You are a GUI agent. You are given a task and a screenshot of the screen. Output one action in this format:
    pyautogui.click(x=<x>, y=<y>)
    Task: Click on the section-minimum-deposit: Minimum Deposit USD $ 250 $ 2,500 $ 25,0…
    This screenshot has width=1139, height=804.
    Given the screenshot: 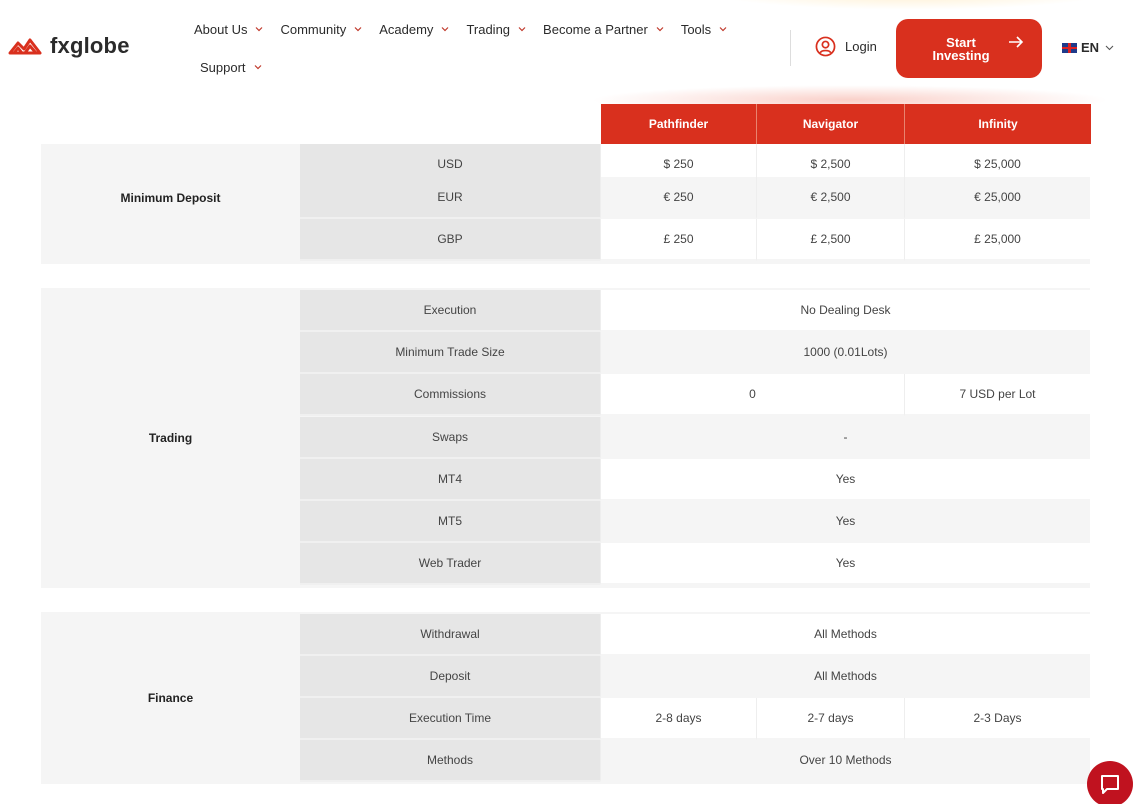 What is the action you would take?
    pyautogui.click(x=565, y=204)
    